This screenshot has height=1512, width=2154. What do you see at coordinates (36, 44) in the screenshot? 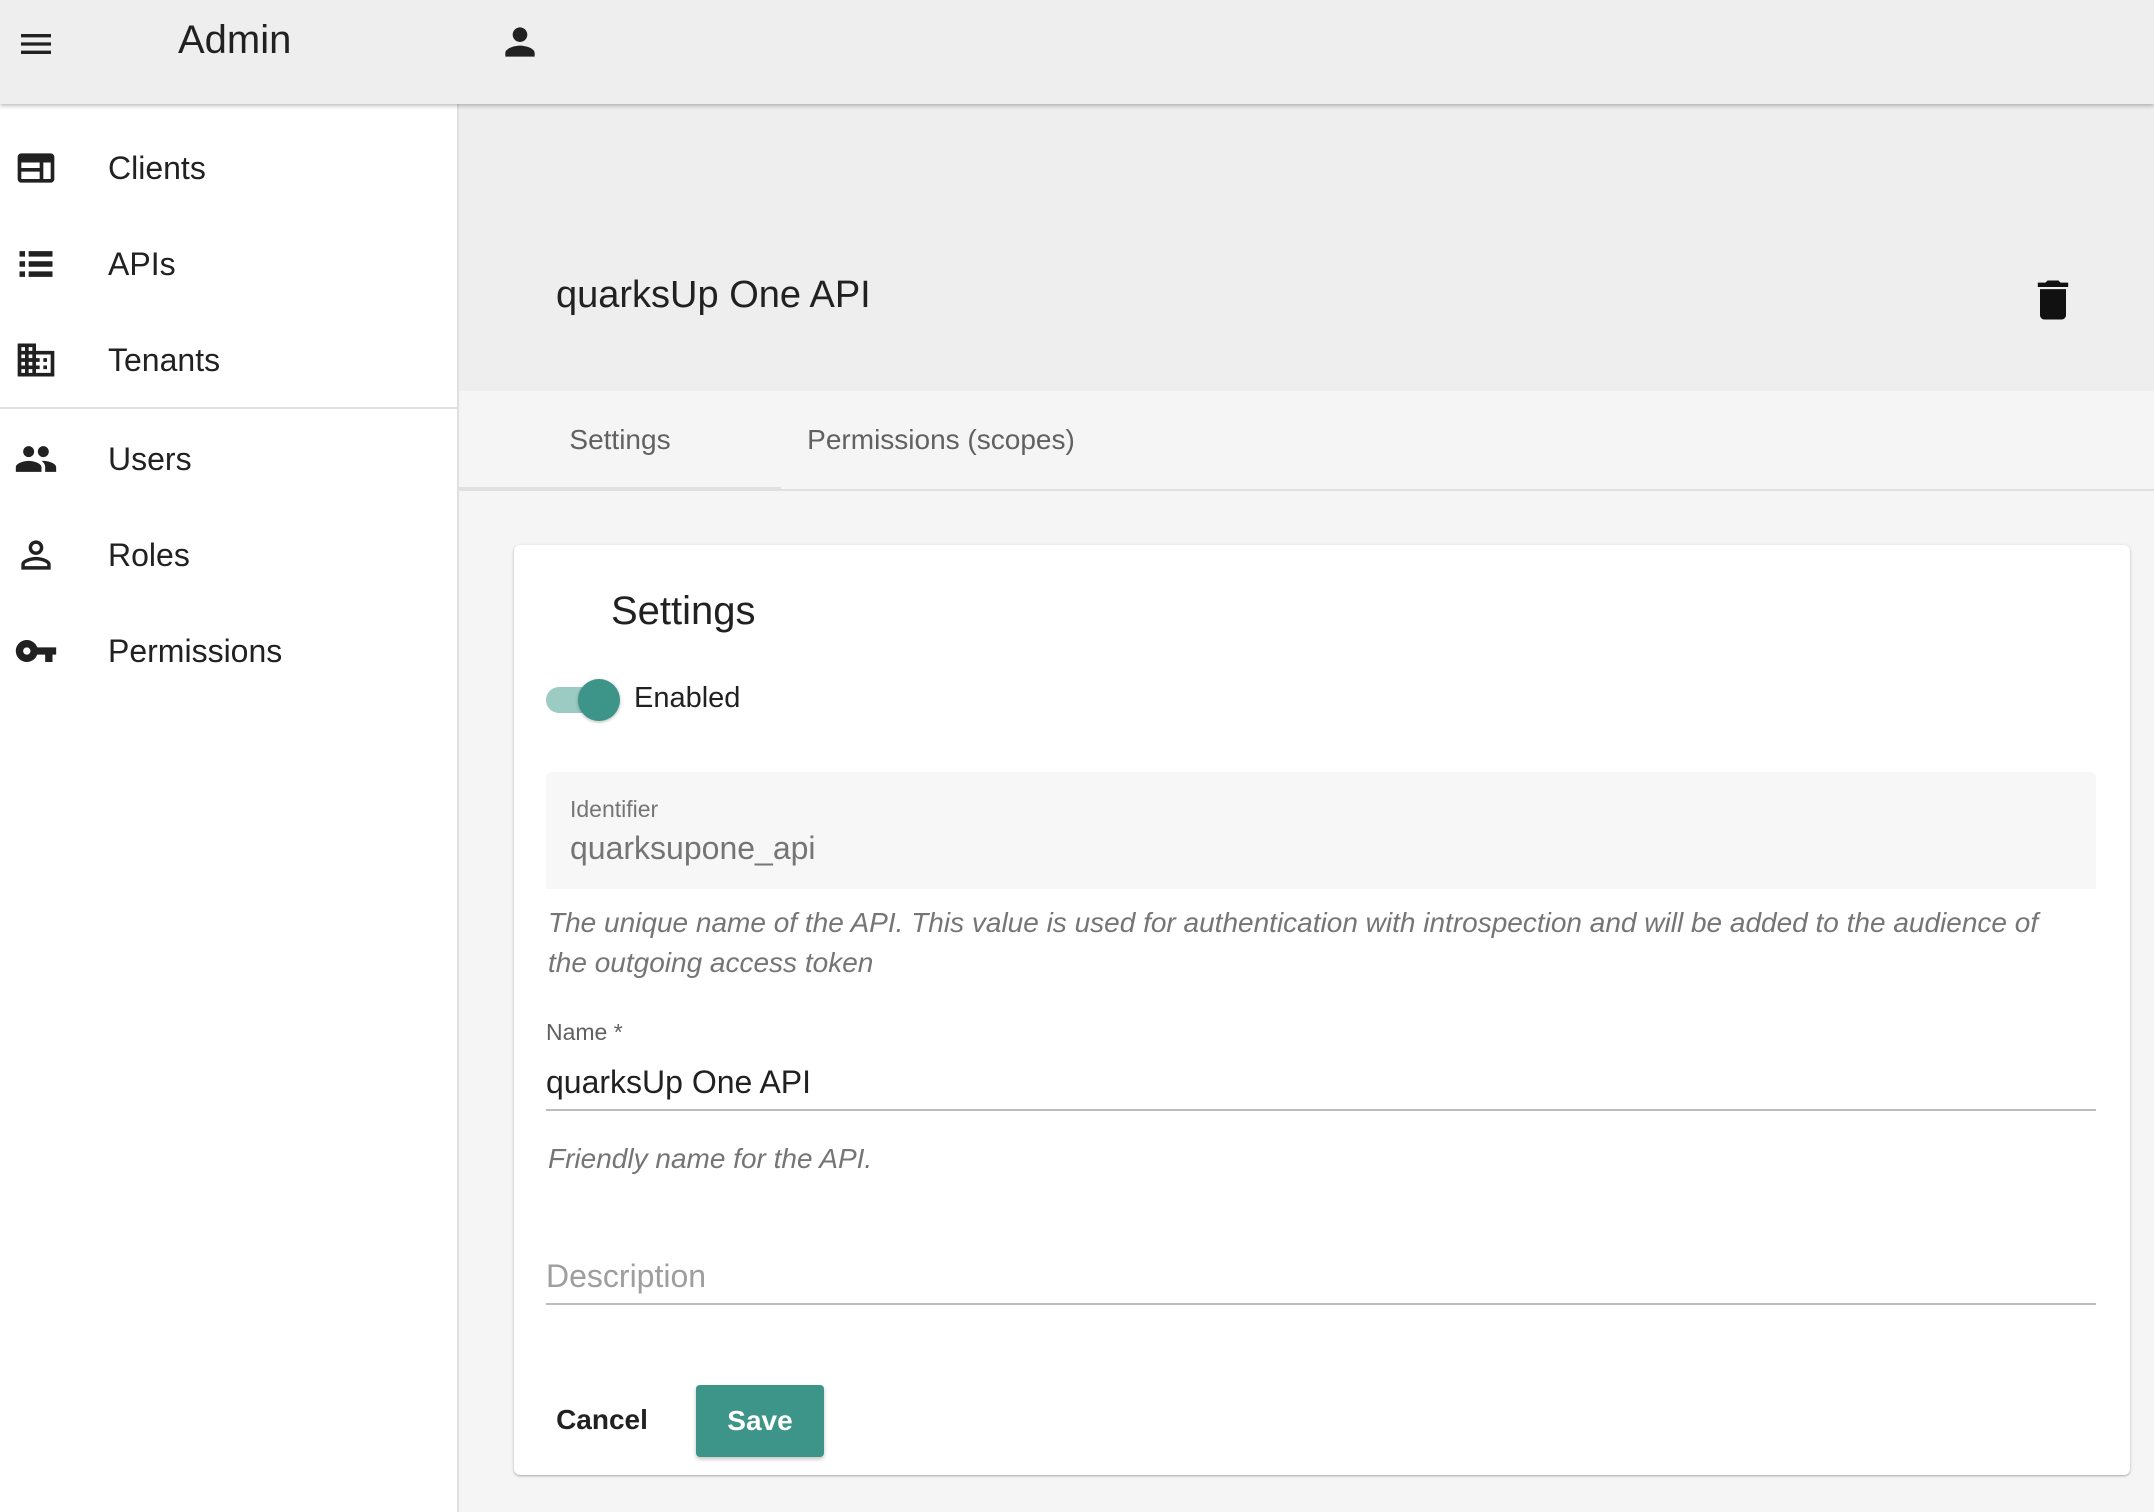
I see `menu-icon` at bounding box center [36, 44].